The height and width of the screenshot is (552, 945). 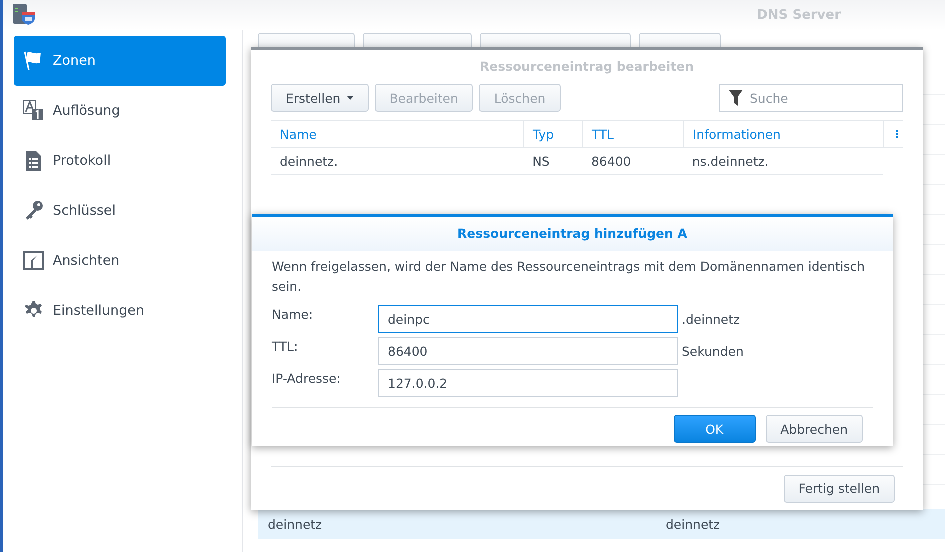 What do you see at coordinates (120, 61) in the screenshot?
I see `sidebar-item: Zonen` at bounding box center [120, 61].